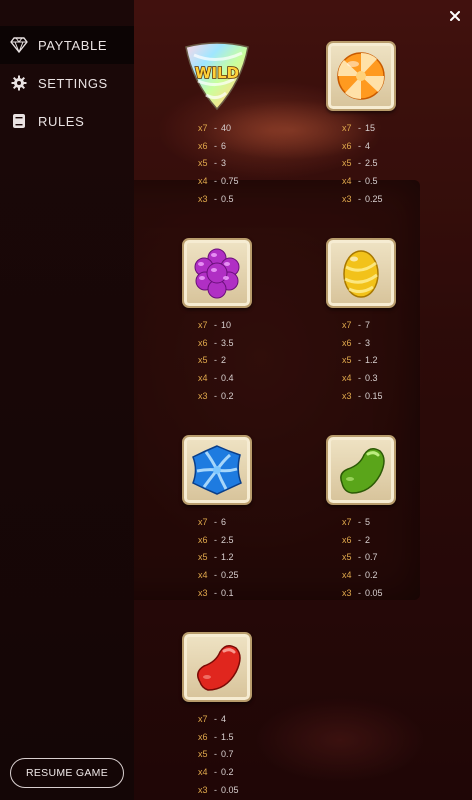  I want to click on pay-row: x4-0.3, so click(360, 378).